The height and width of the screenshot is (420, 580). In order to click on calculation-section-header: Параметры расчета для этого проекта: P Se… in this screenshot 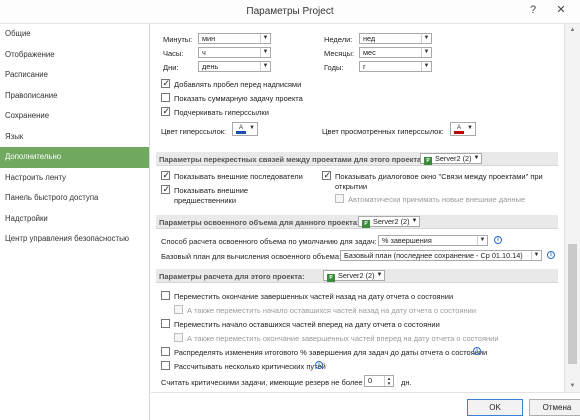, I will do `click(357, 276)`.